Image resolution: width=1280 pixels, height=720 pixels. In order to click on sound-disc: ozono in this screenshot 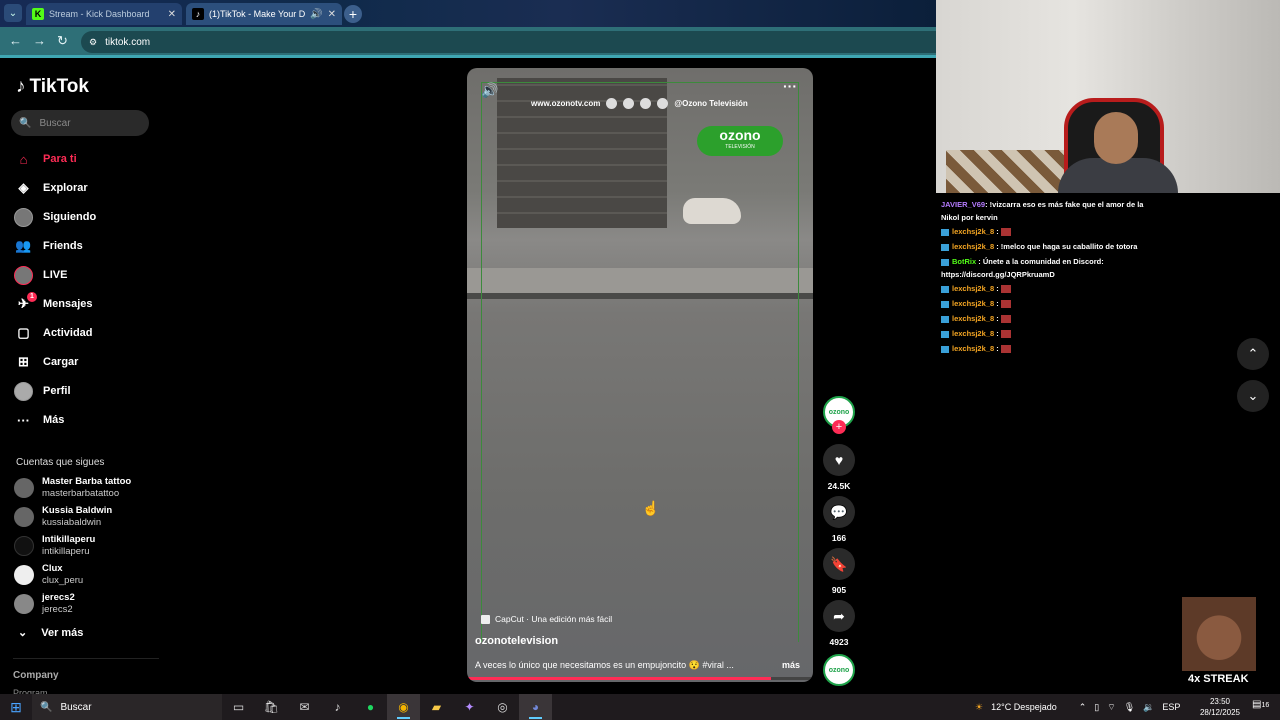, I will do `click(839, 670)`.